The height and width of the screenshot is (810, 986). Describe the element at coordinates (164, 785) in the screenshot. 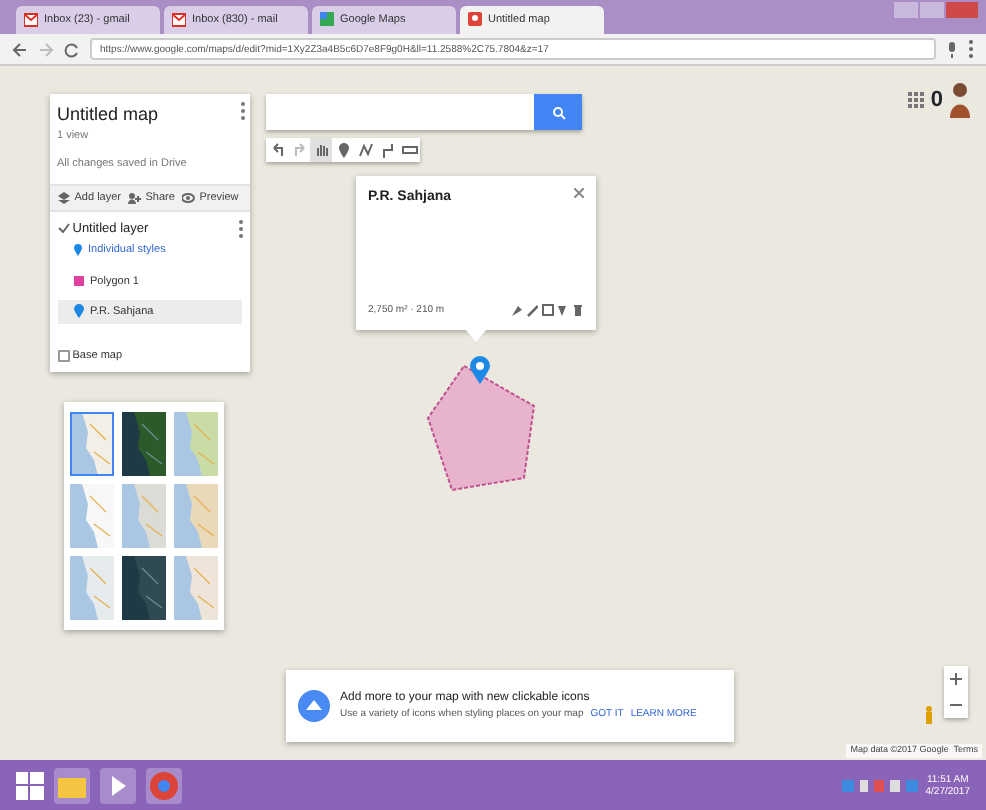

I see `browser-icon` at that location.